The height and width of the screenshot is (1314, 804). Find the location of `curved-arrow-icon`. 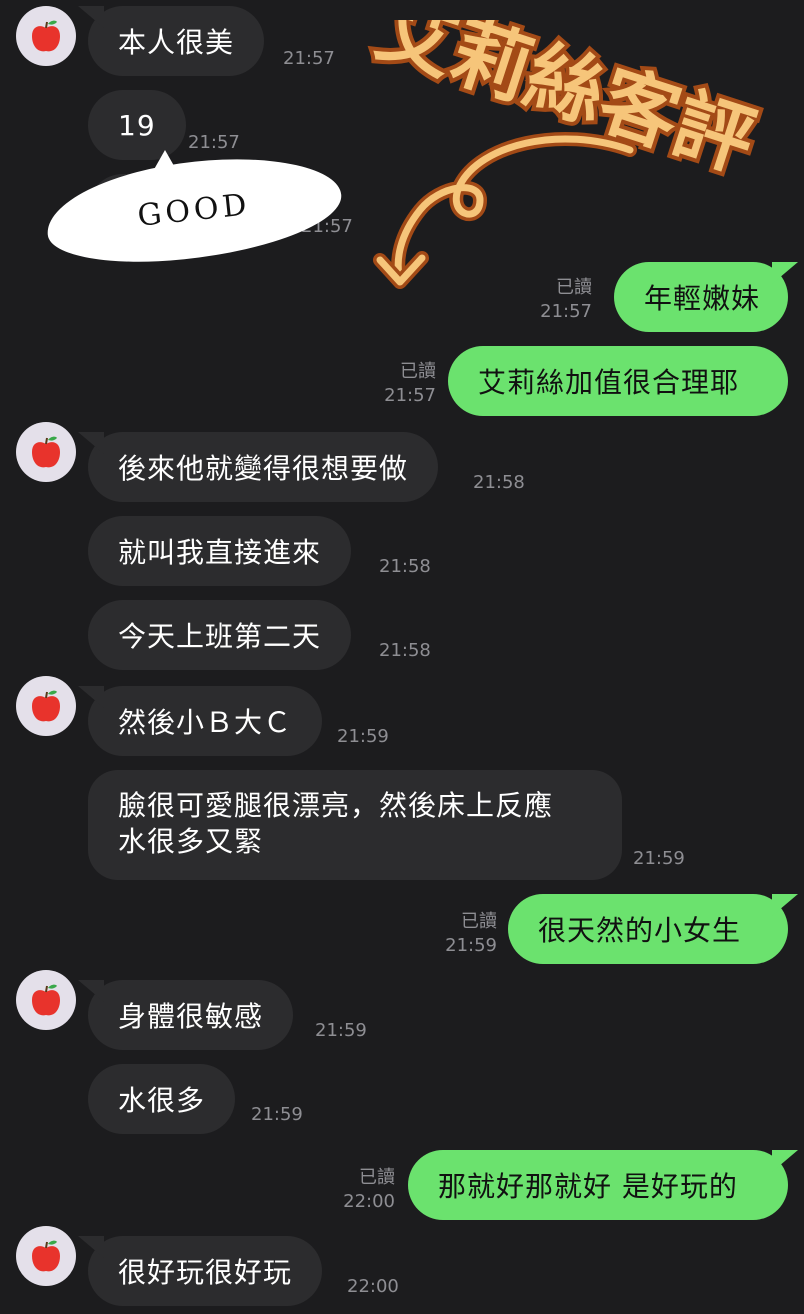

curved-arrow-icon is located at coordinates (505, 210).